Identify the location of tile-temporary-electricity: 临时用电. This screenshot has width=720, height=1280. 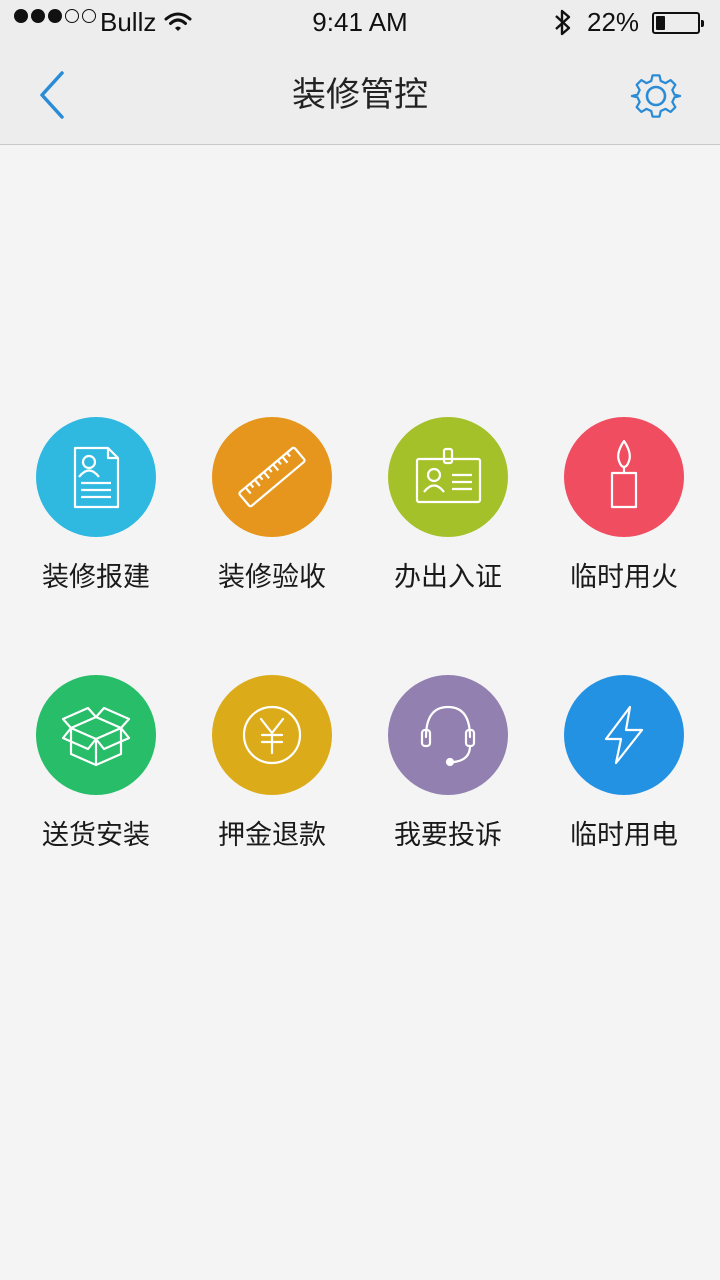
(624, 775).